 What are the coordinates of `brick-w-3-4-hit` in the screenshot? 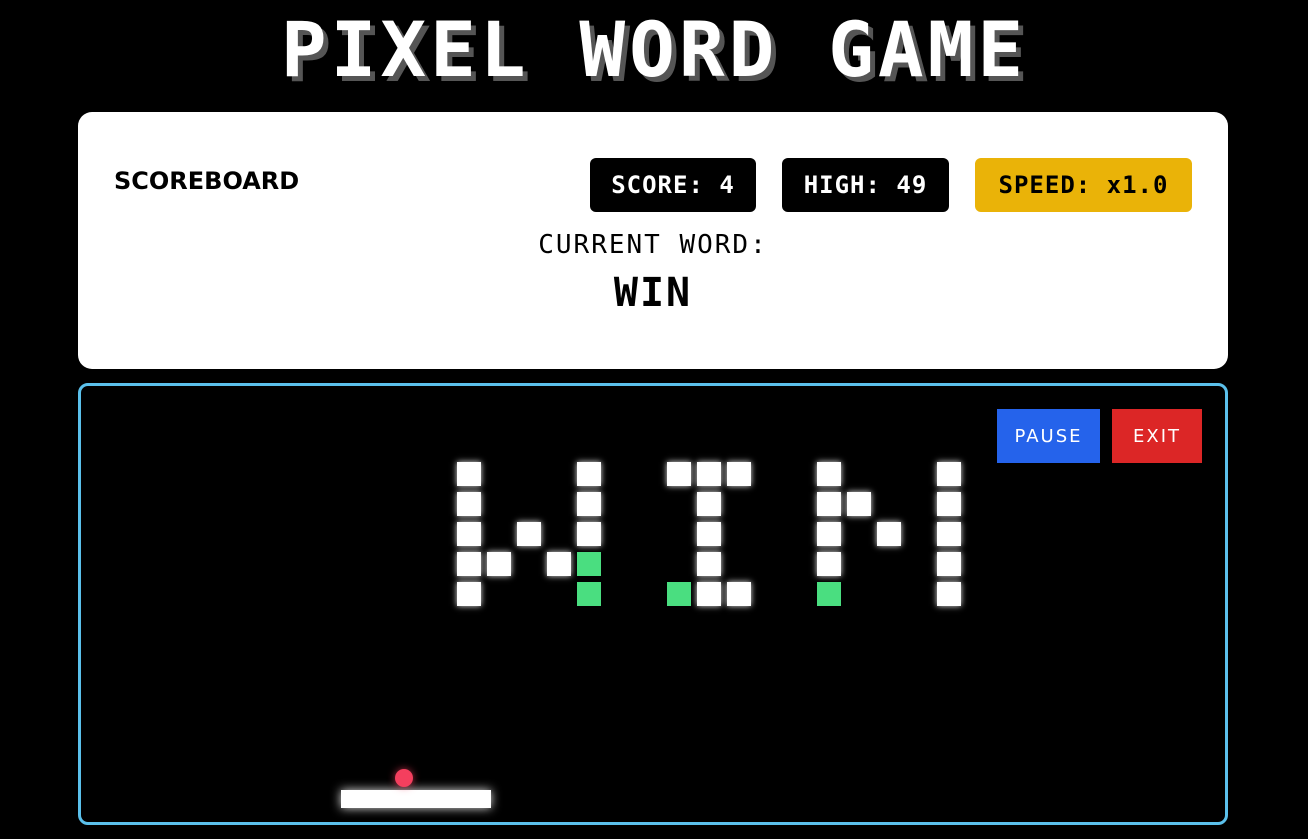 It's located at (589, 564).